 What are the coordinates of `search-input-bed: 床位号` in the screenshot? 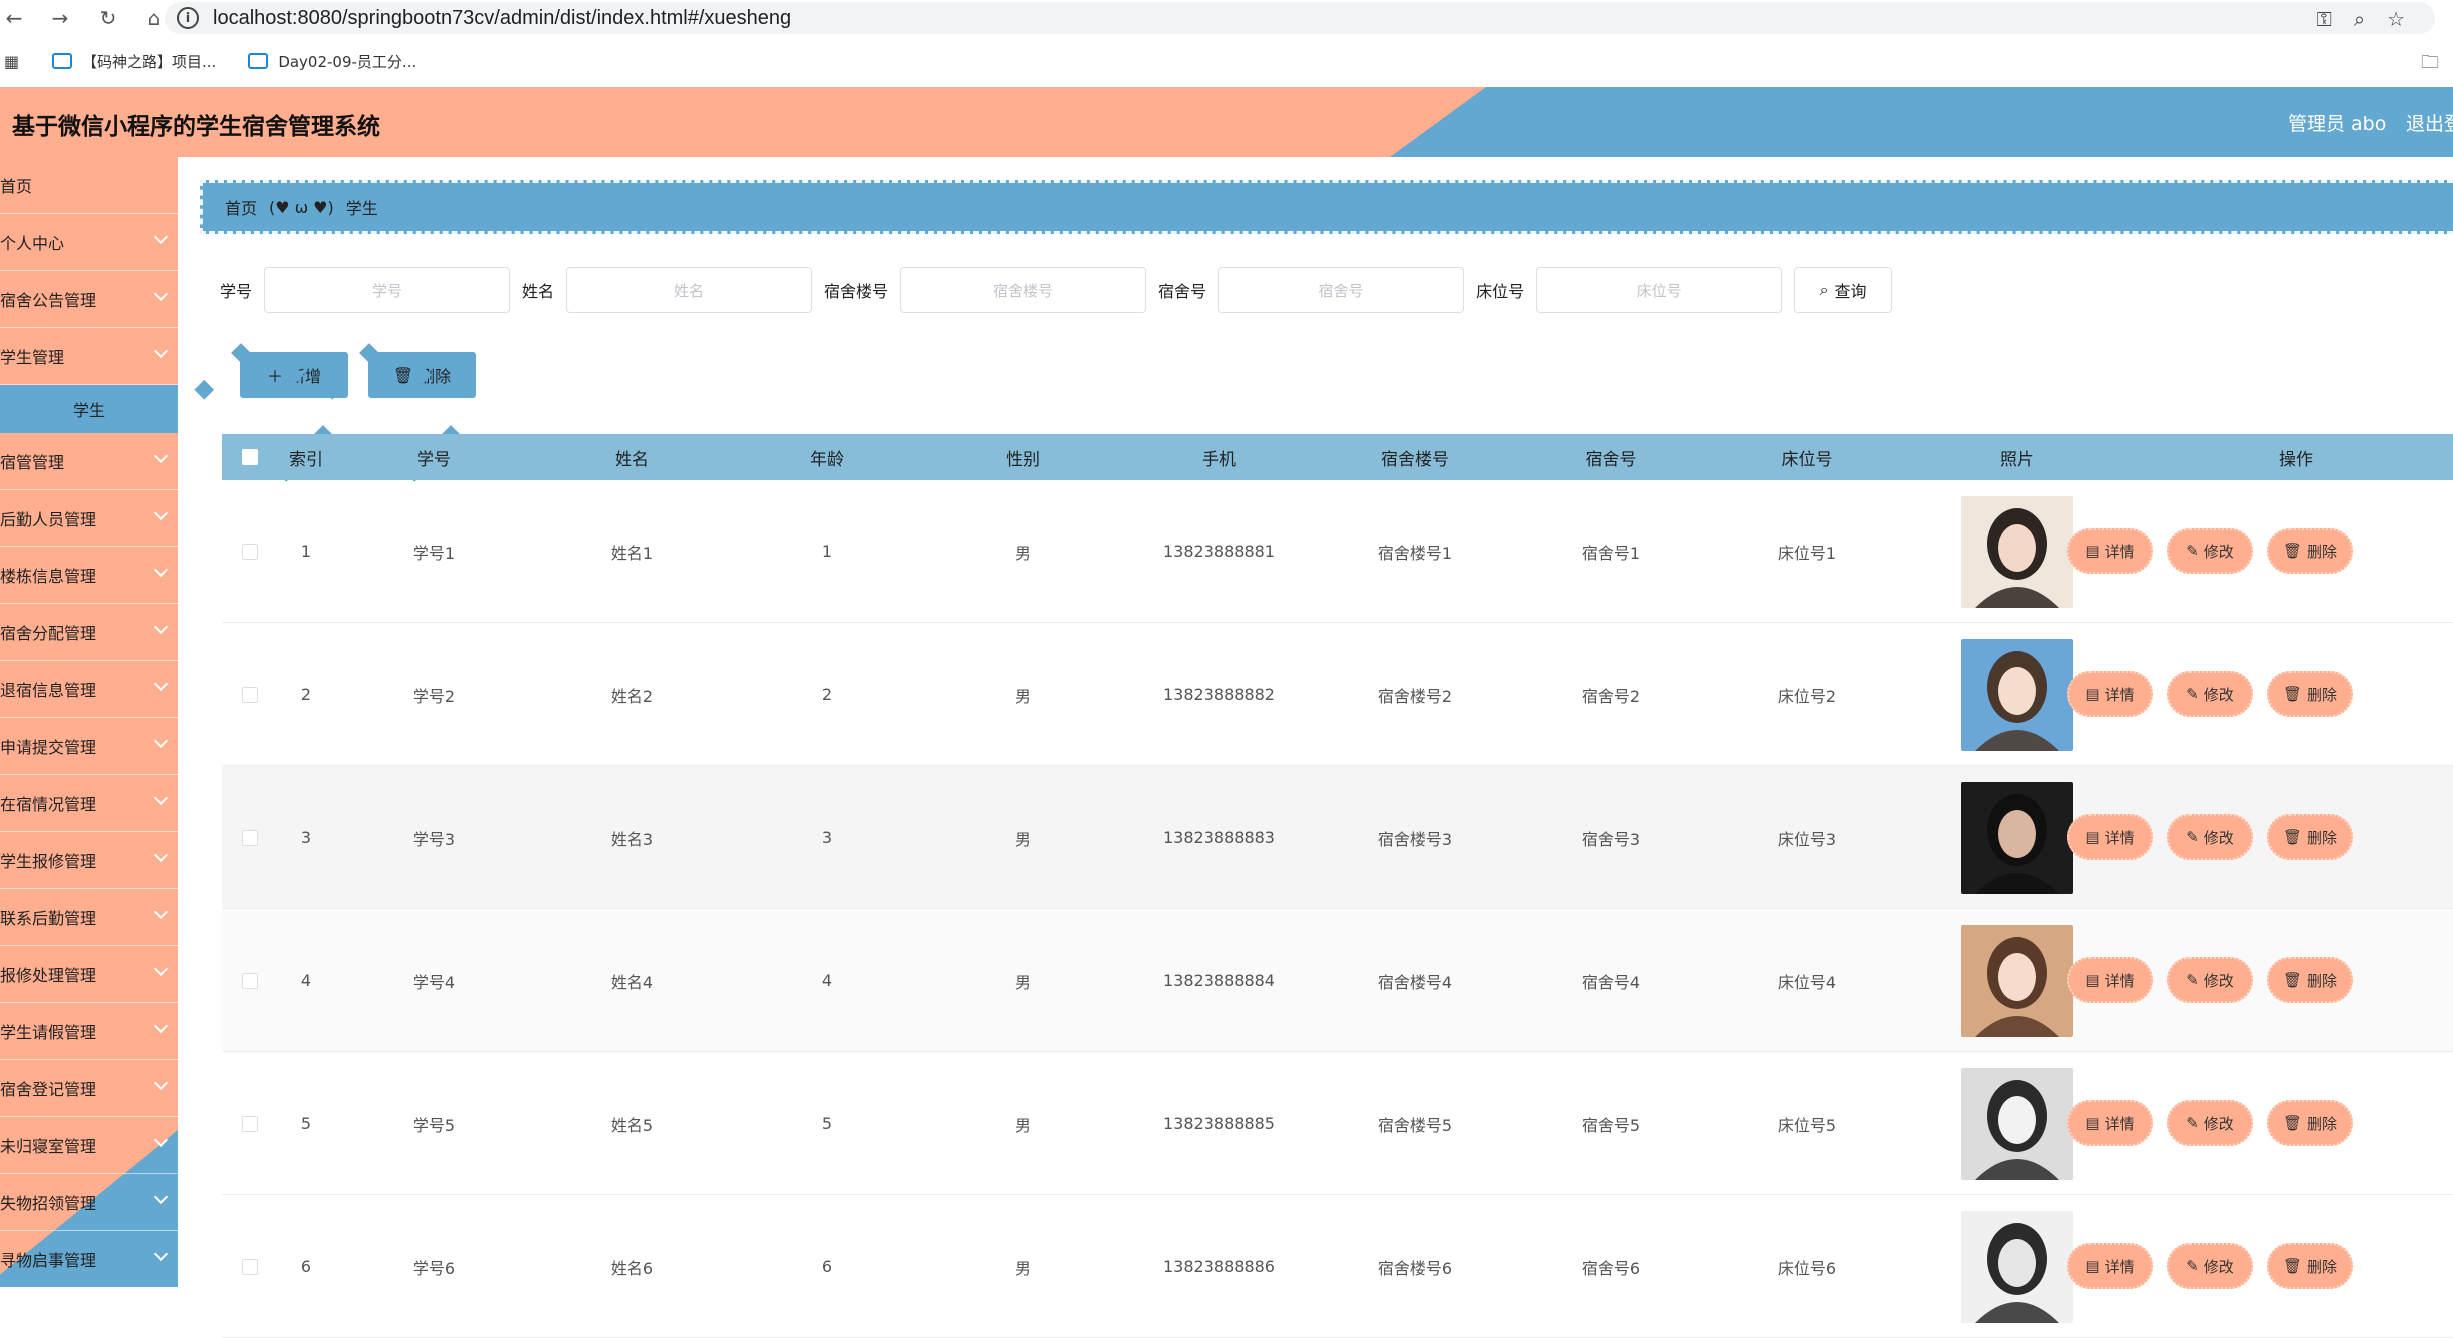 It's located at (1659, 290).